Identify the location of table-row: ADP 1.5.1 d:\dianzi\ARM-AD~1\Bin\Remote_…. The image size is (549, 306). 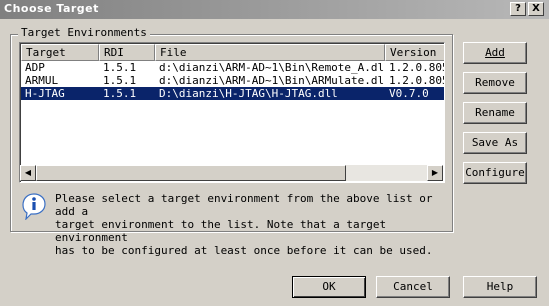
(233, 67).